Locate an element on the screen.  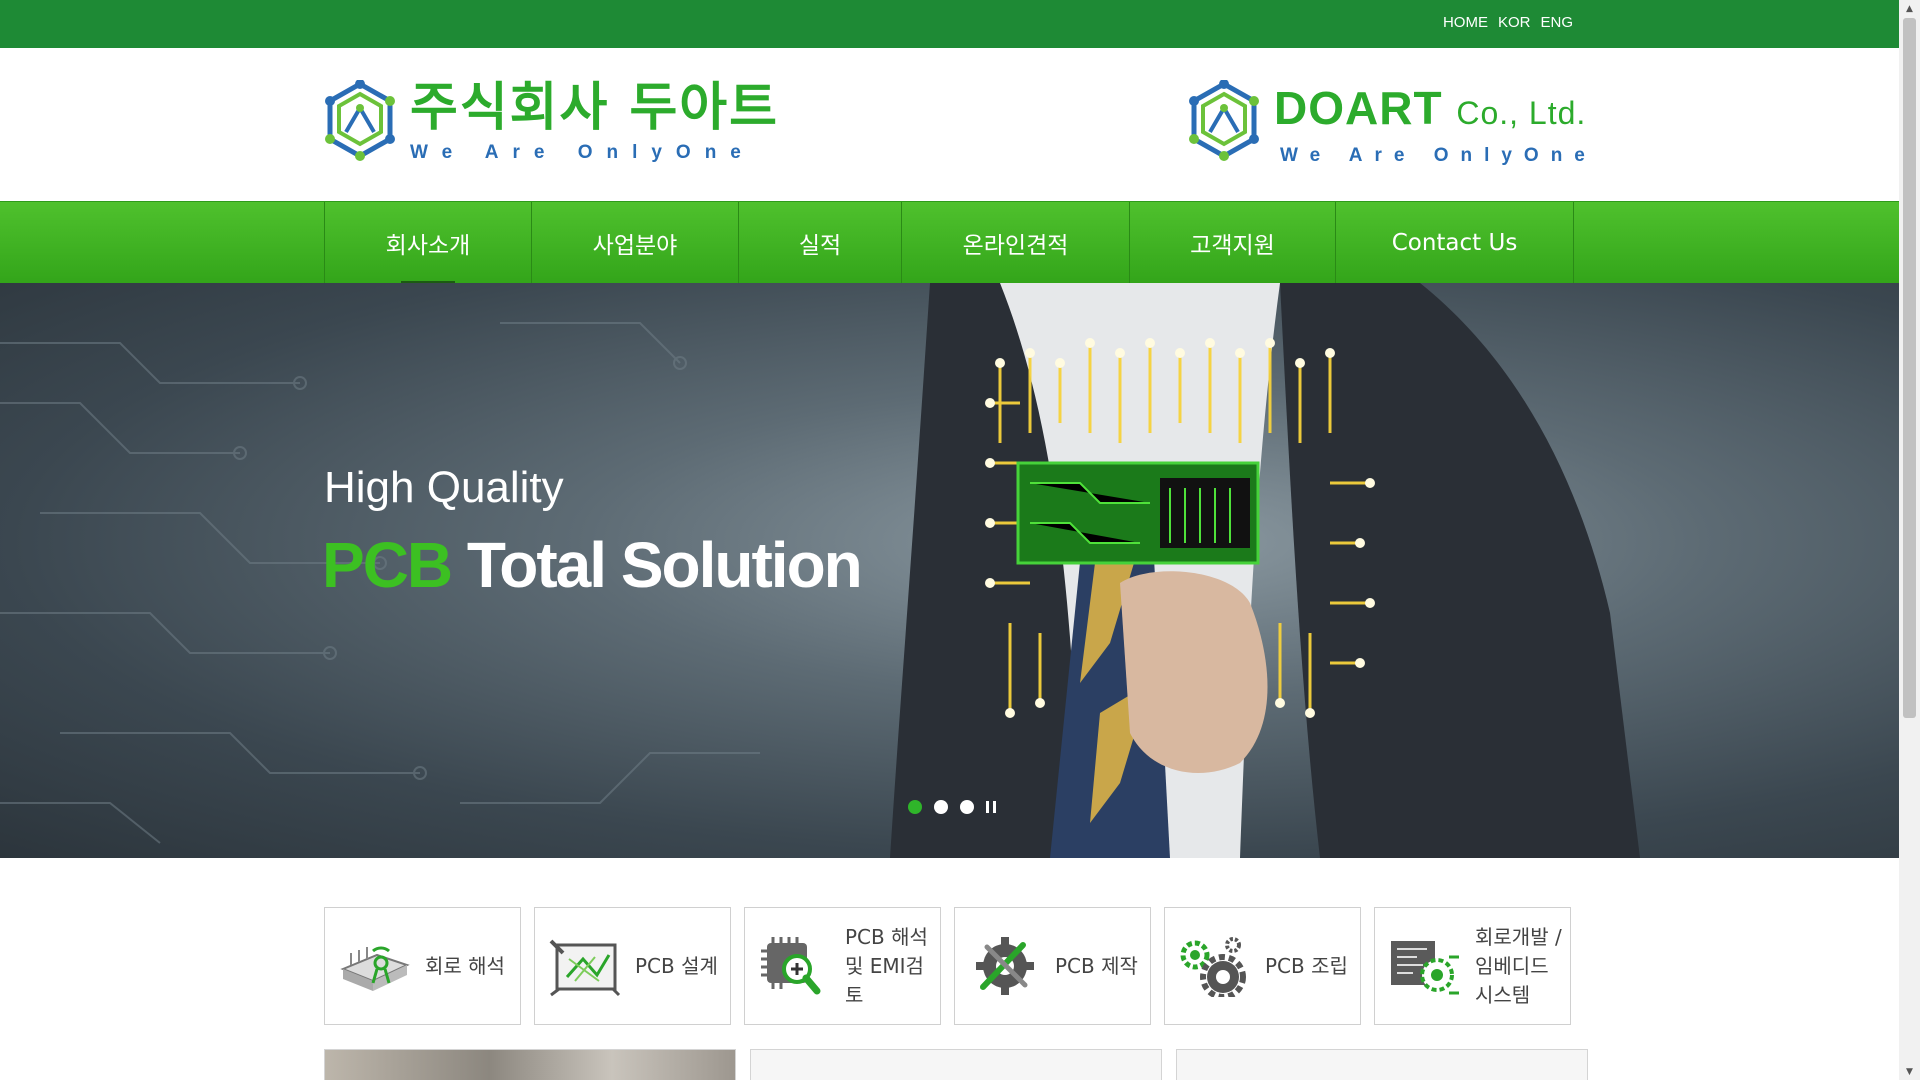
service-embedded-system: 회로개발 / 임베디드 시스템 is located at coordinates (1472, 966).